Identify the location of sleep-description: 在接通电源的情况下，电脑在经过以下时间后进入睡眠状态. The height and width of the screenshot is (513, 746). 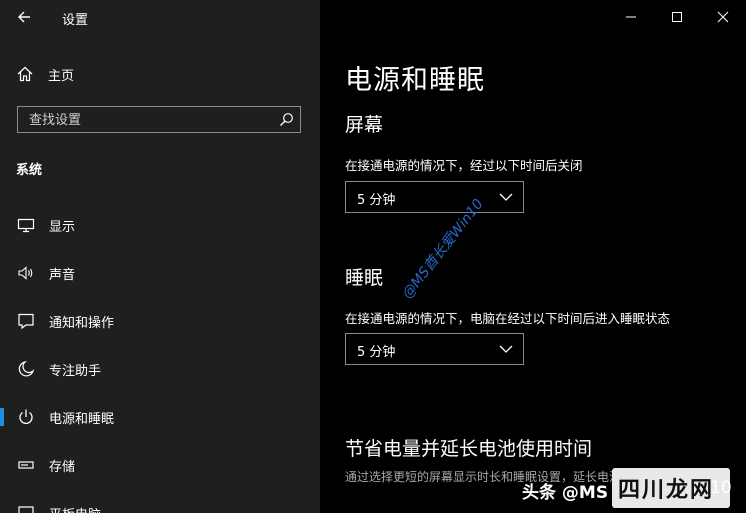
(508, 318).